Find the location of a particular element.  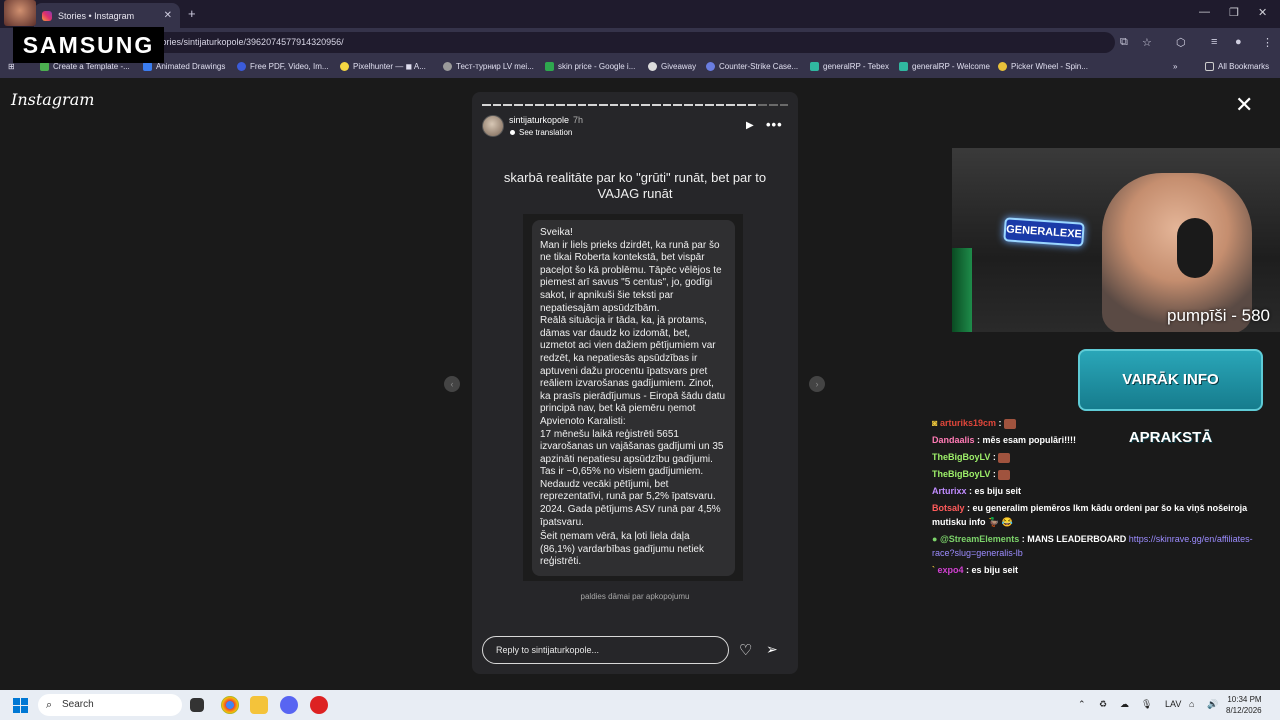

story-caption: paldies dāmai par apkopojumu is located at coordinates (635, 596).